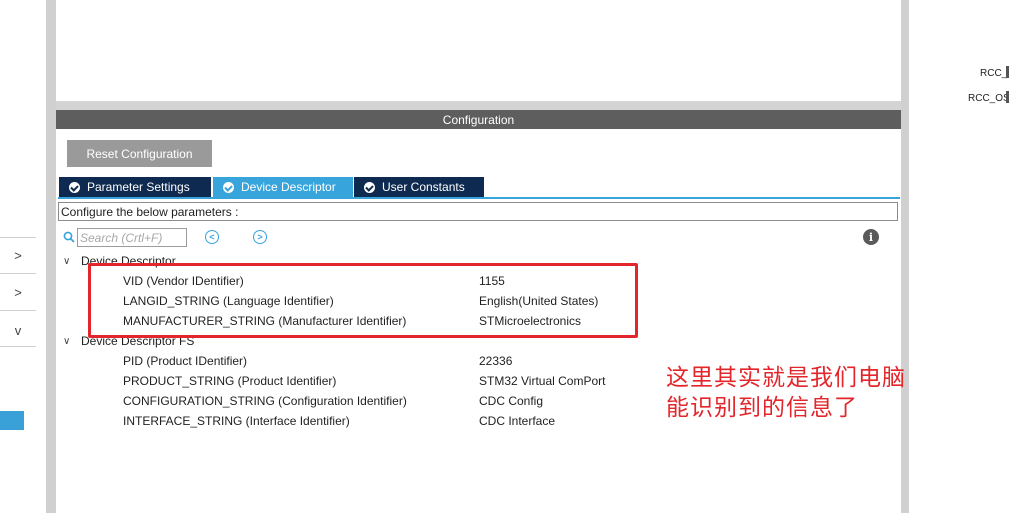  I want to click on annotation-text: 这里其实就是我们电脑 能识别到的信息了, so click(816, 393).